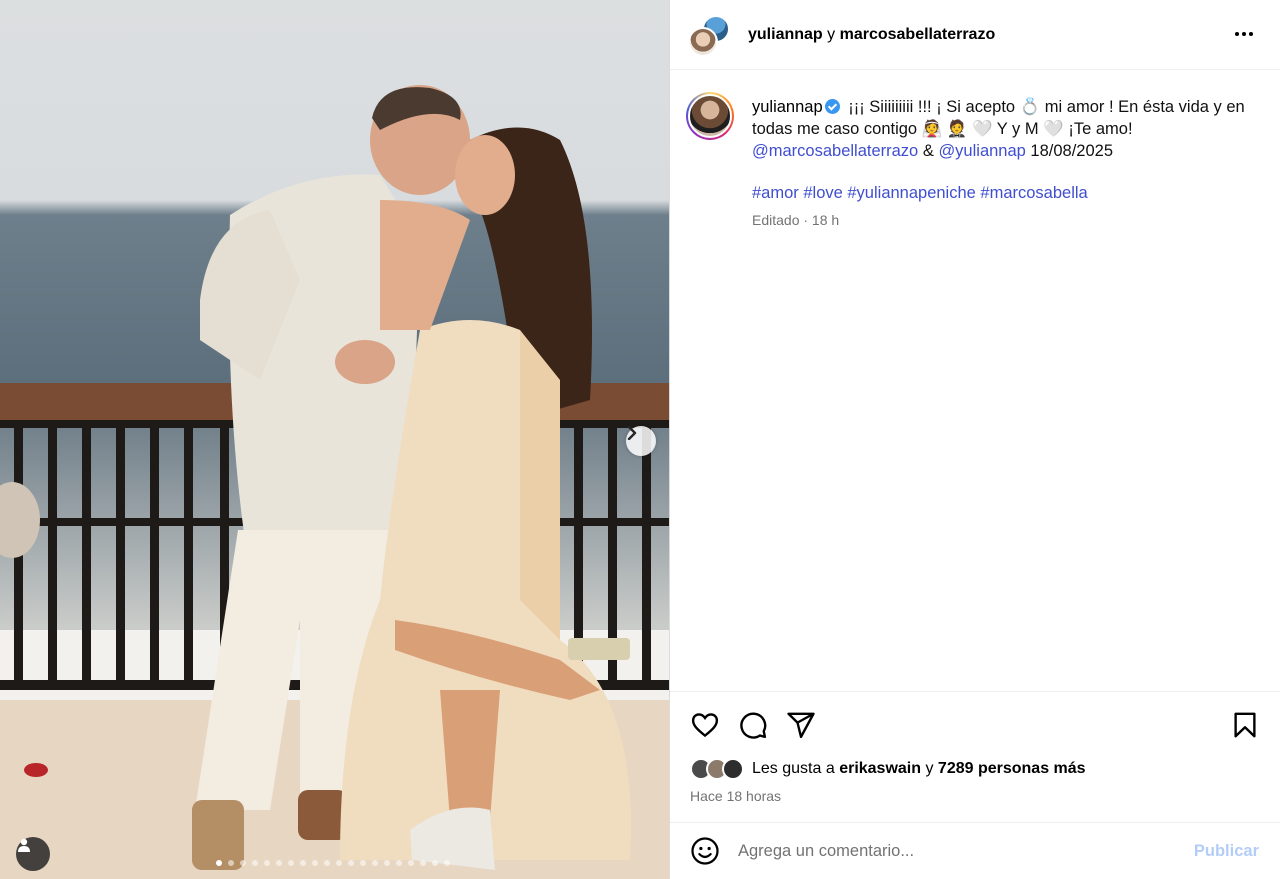  I want to click on more-horizontal-icon, so click(1244, 34).